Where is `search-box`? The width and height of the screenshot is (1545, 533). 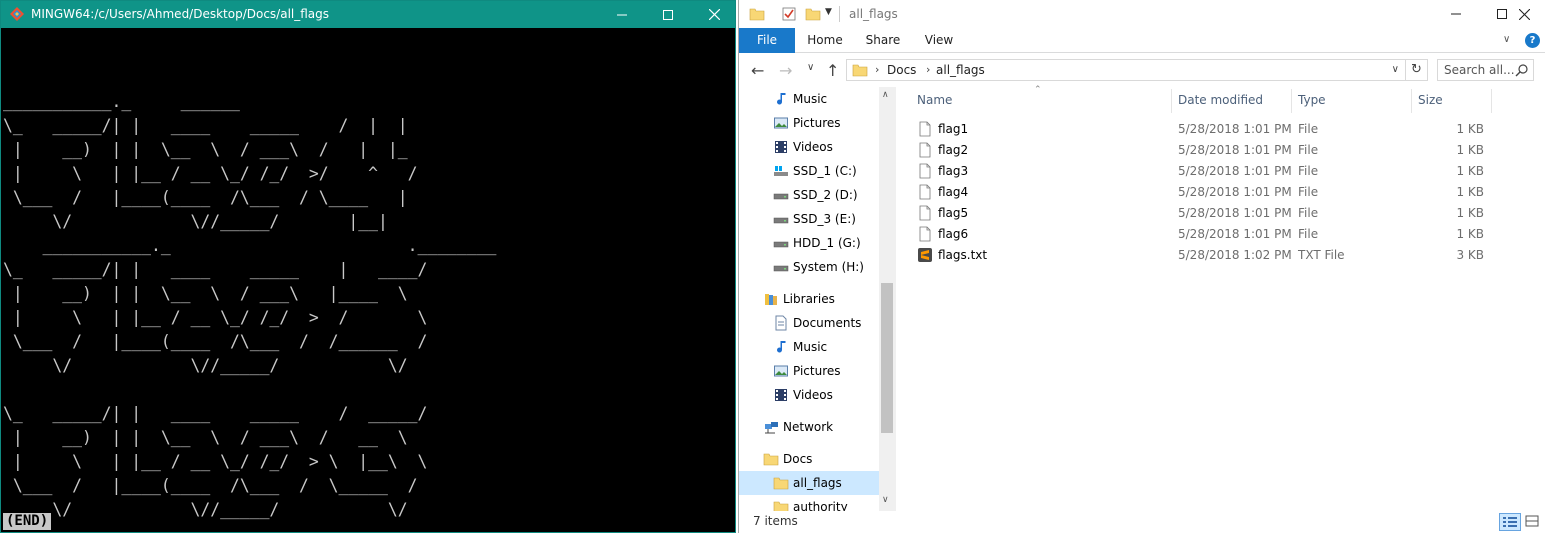
search-box is located at coordinates (1485, 70).